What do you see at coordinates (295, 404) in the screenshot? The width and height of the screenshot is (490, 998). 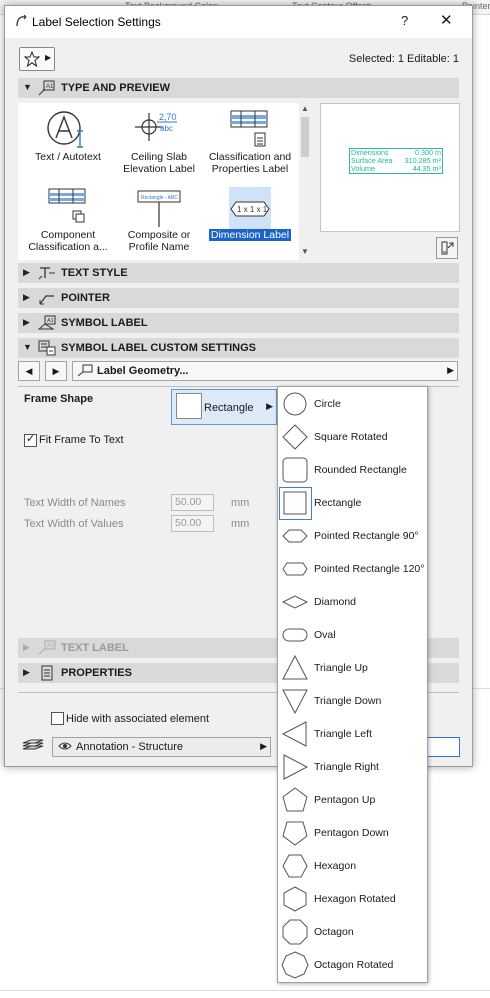 I see `circle-icon` at bounding box center [295, 404].